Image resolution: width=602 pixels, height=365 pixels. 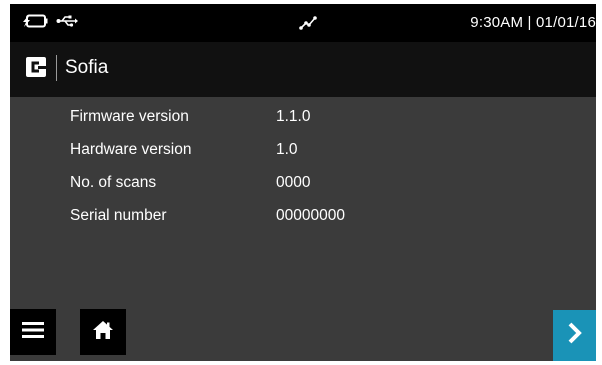 I want to click on brand-logo-icon, so click(x=36, y=67).